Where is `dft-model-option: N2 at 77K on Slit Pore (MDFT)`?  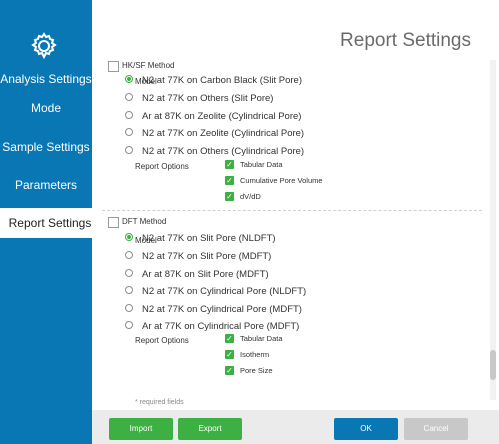 dft-model-option: N2 at 77K on Slit Pore (MDFT) is located at coordinates (198, 258).